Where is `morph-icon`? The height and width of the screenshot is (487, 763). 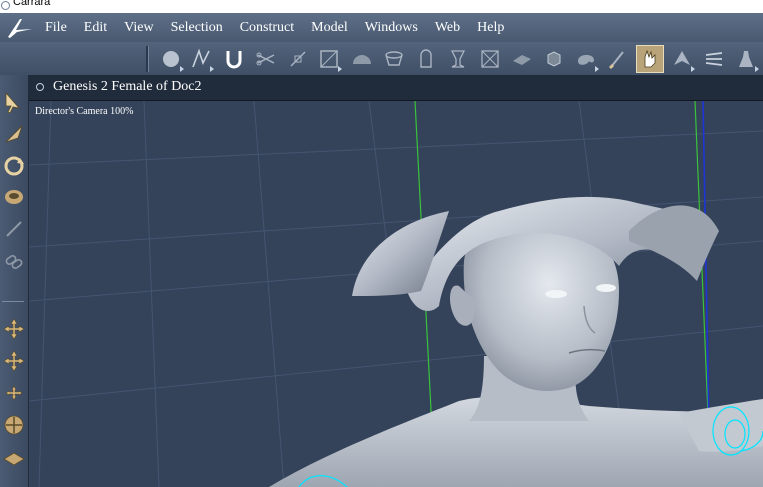
morph-icon is located at coordinates (682, 59).